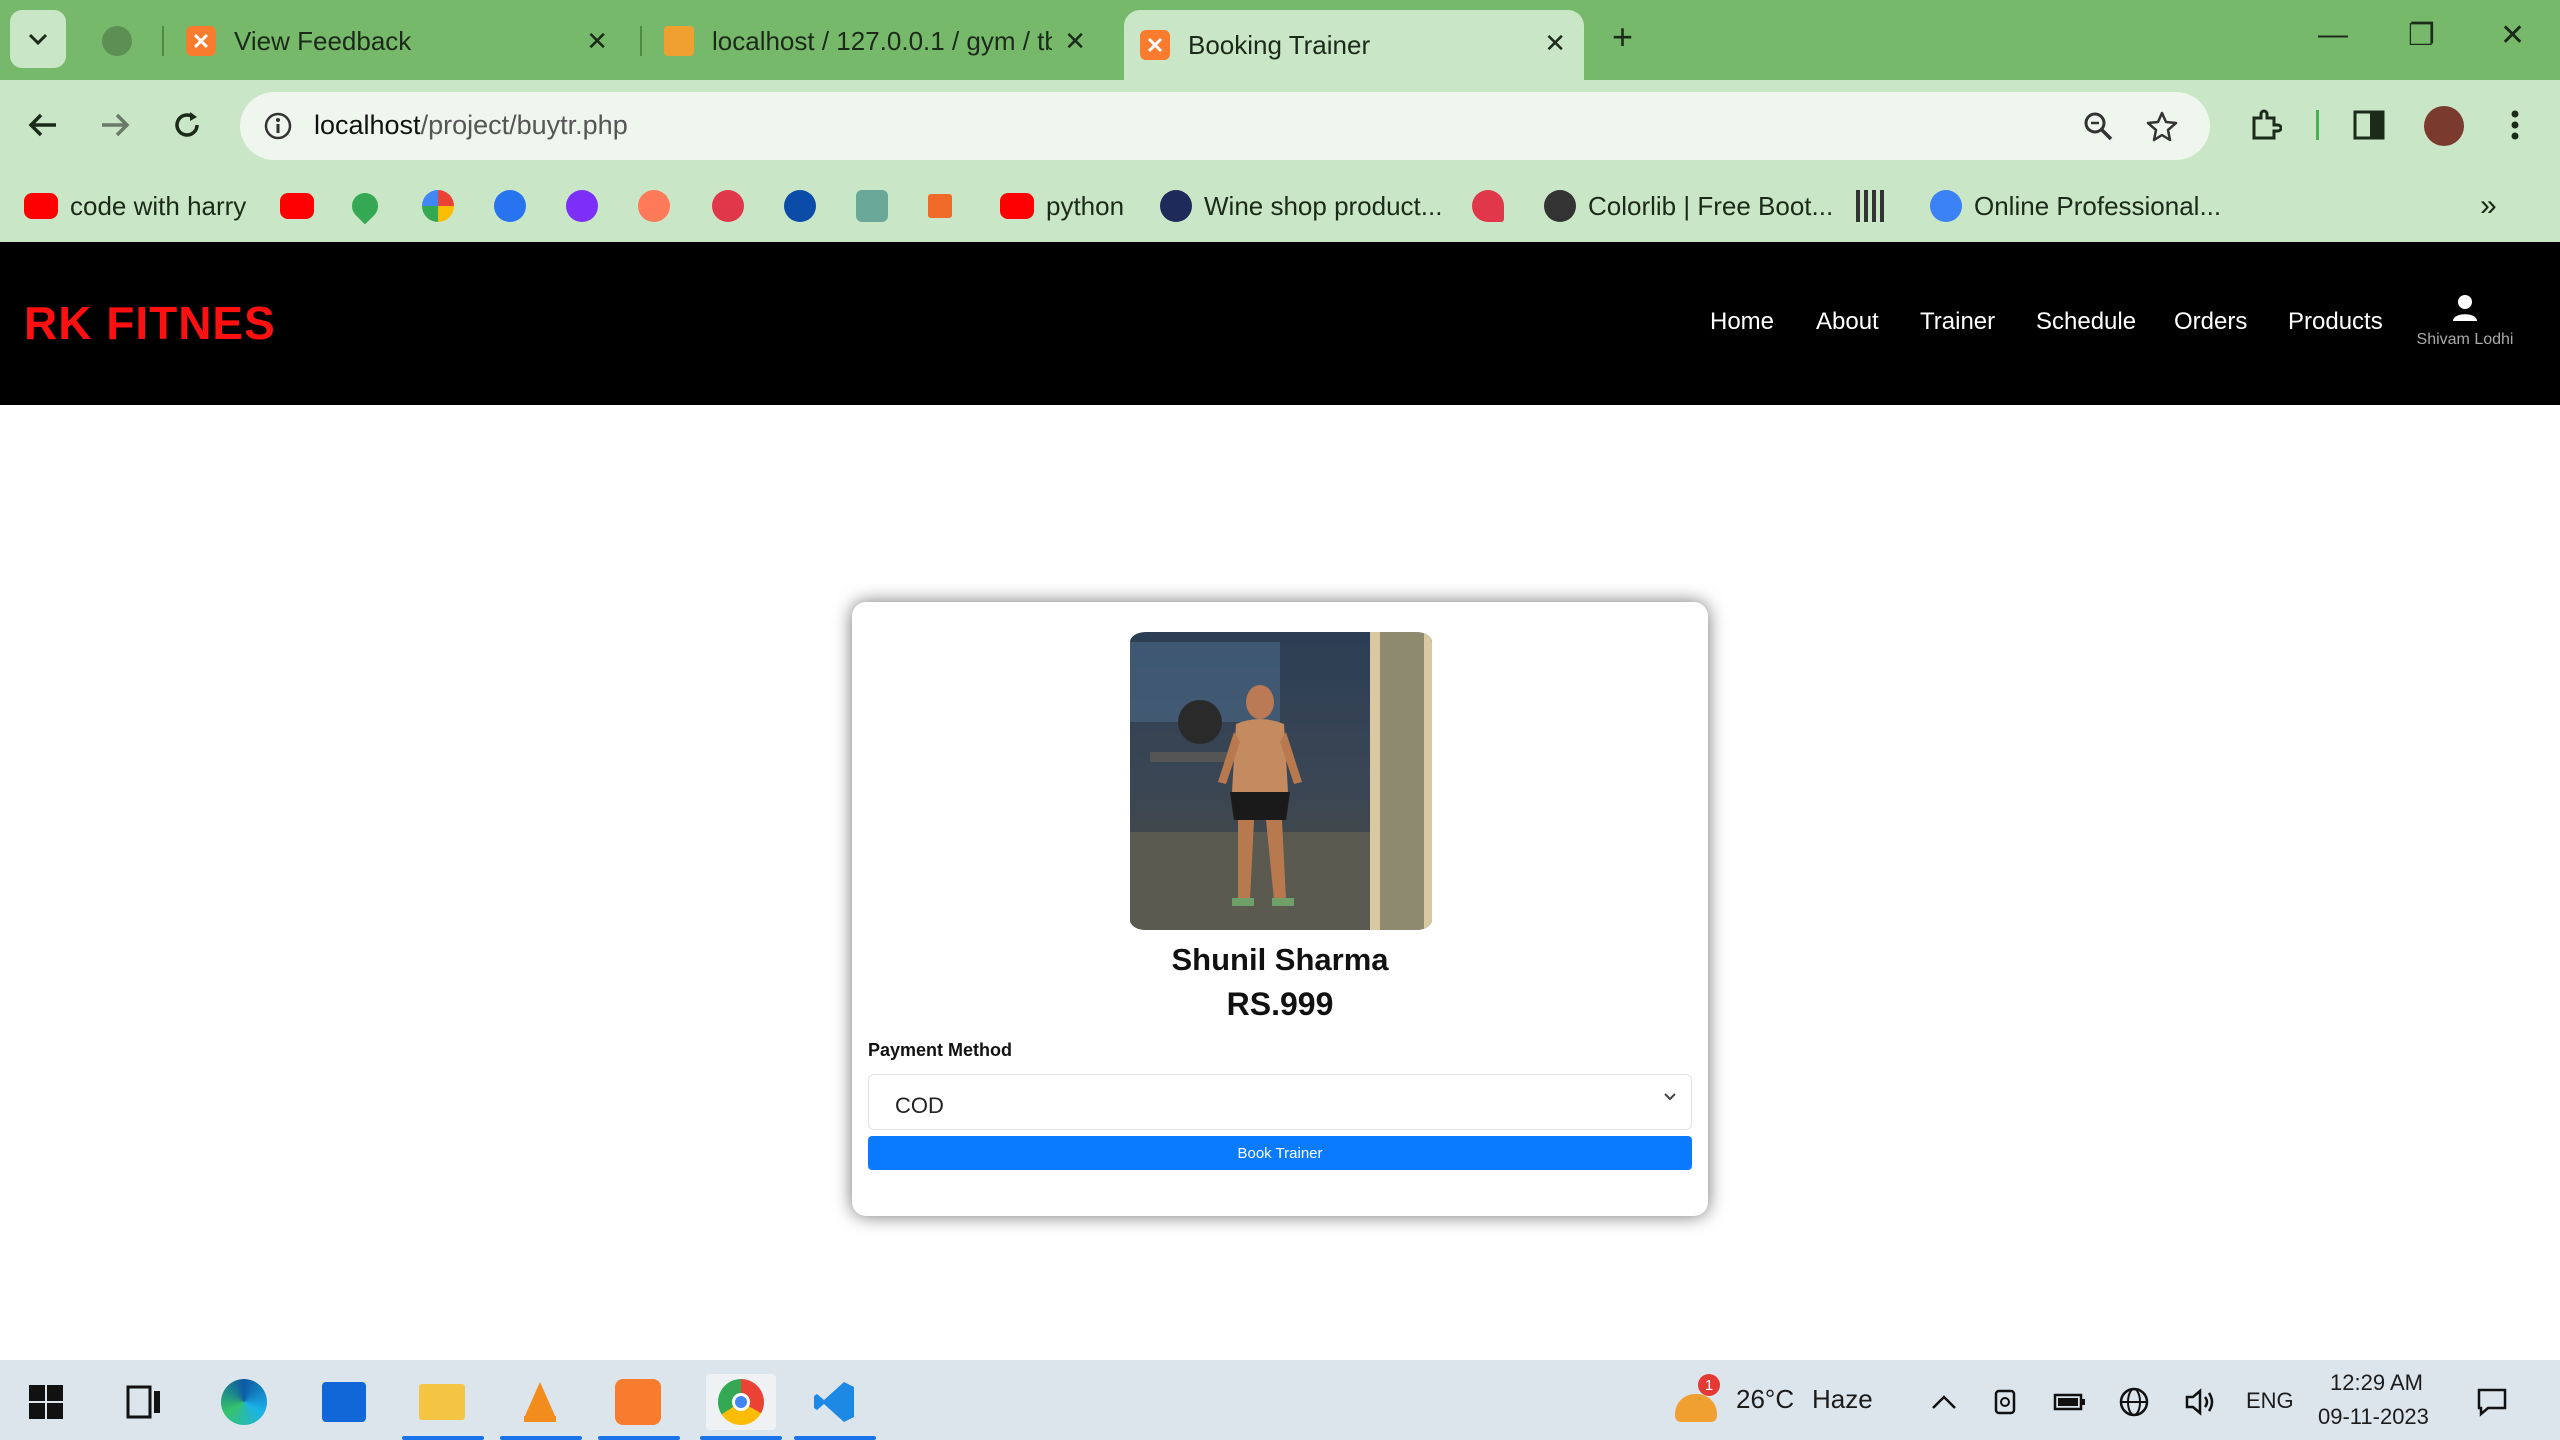 This screenshot has width=2560, height=1440. I want to click on site-info-icon, so click(278, 126).